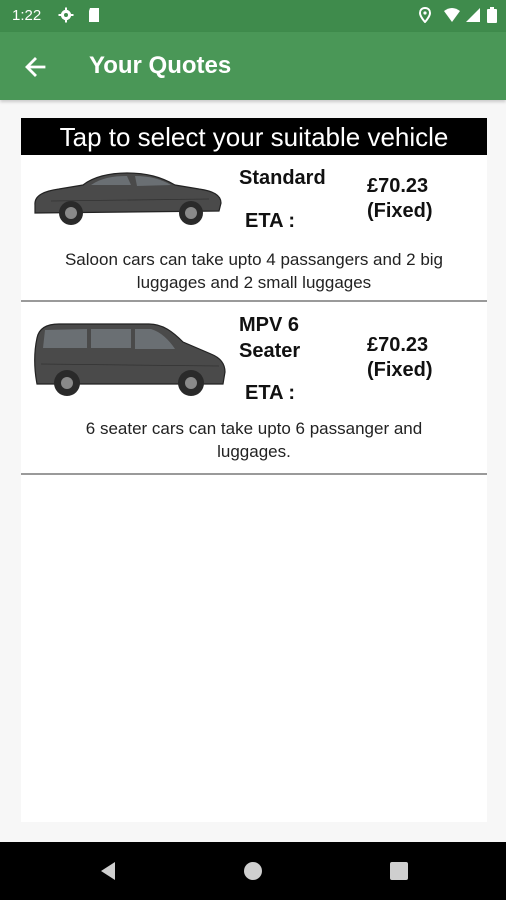 The height and width of the screenshot is (900, 506). I want to click on vehicle-name: MPV 6 Seater, so click(270, 338).